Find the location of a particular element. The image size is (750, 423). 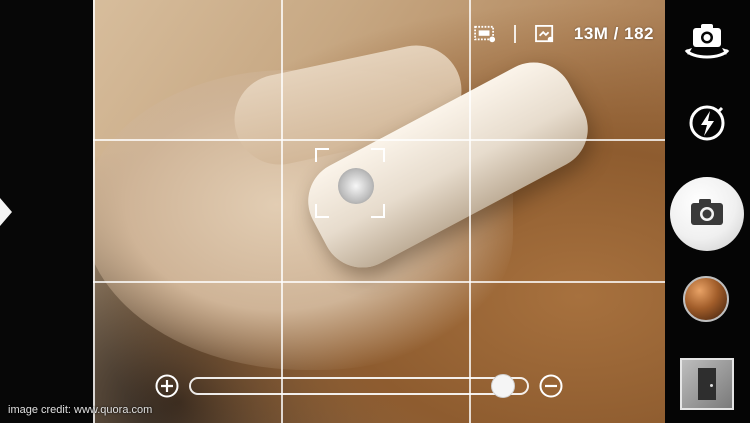

storage-count: 13M / 182 is located at coordinates (613, 33).